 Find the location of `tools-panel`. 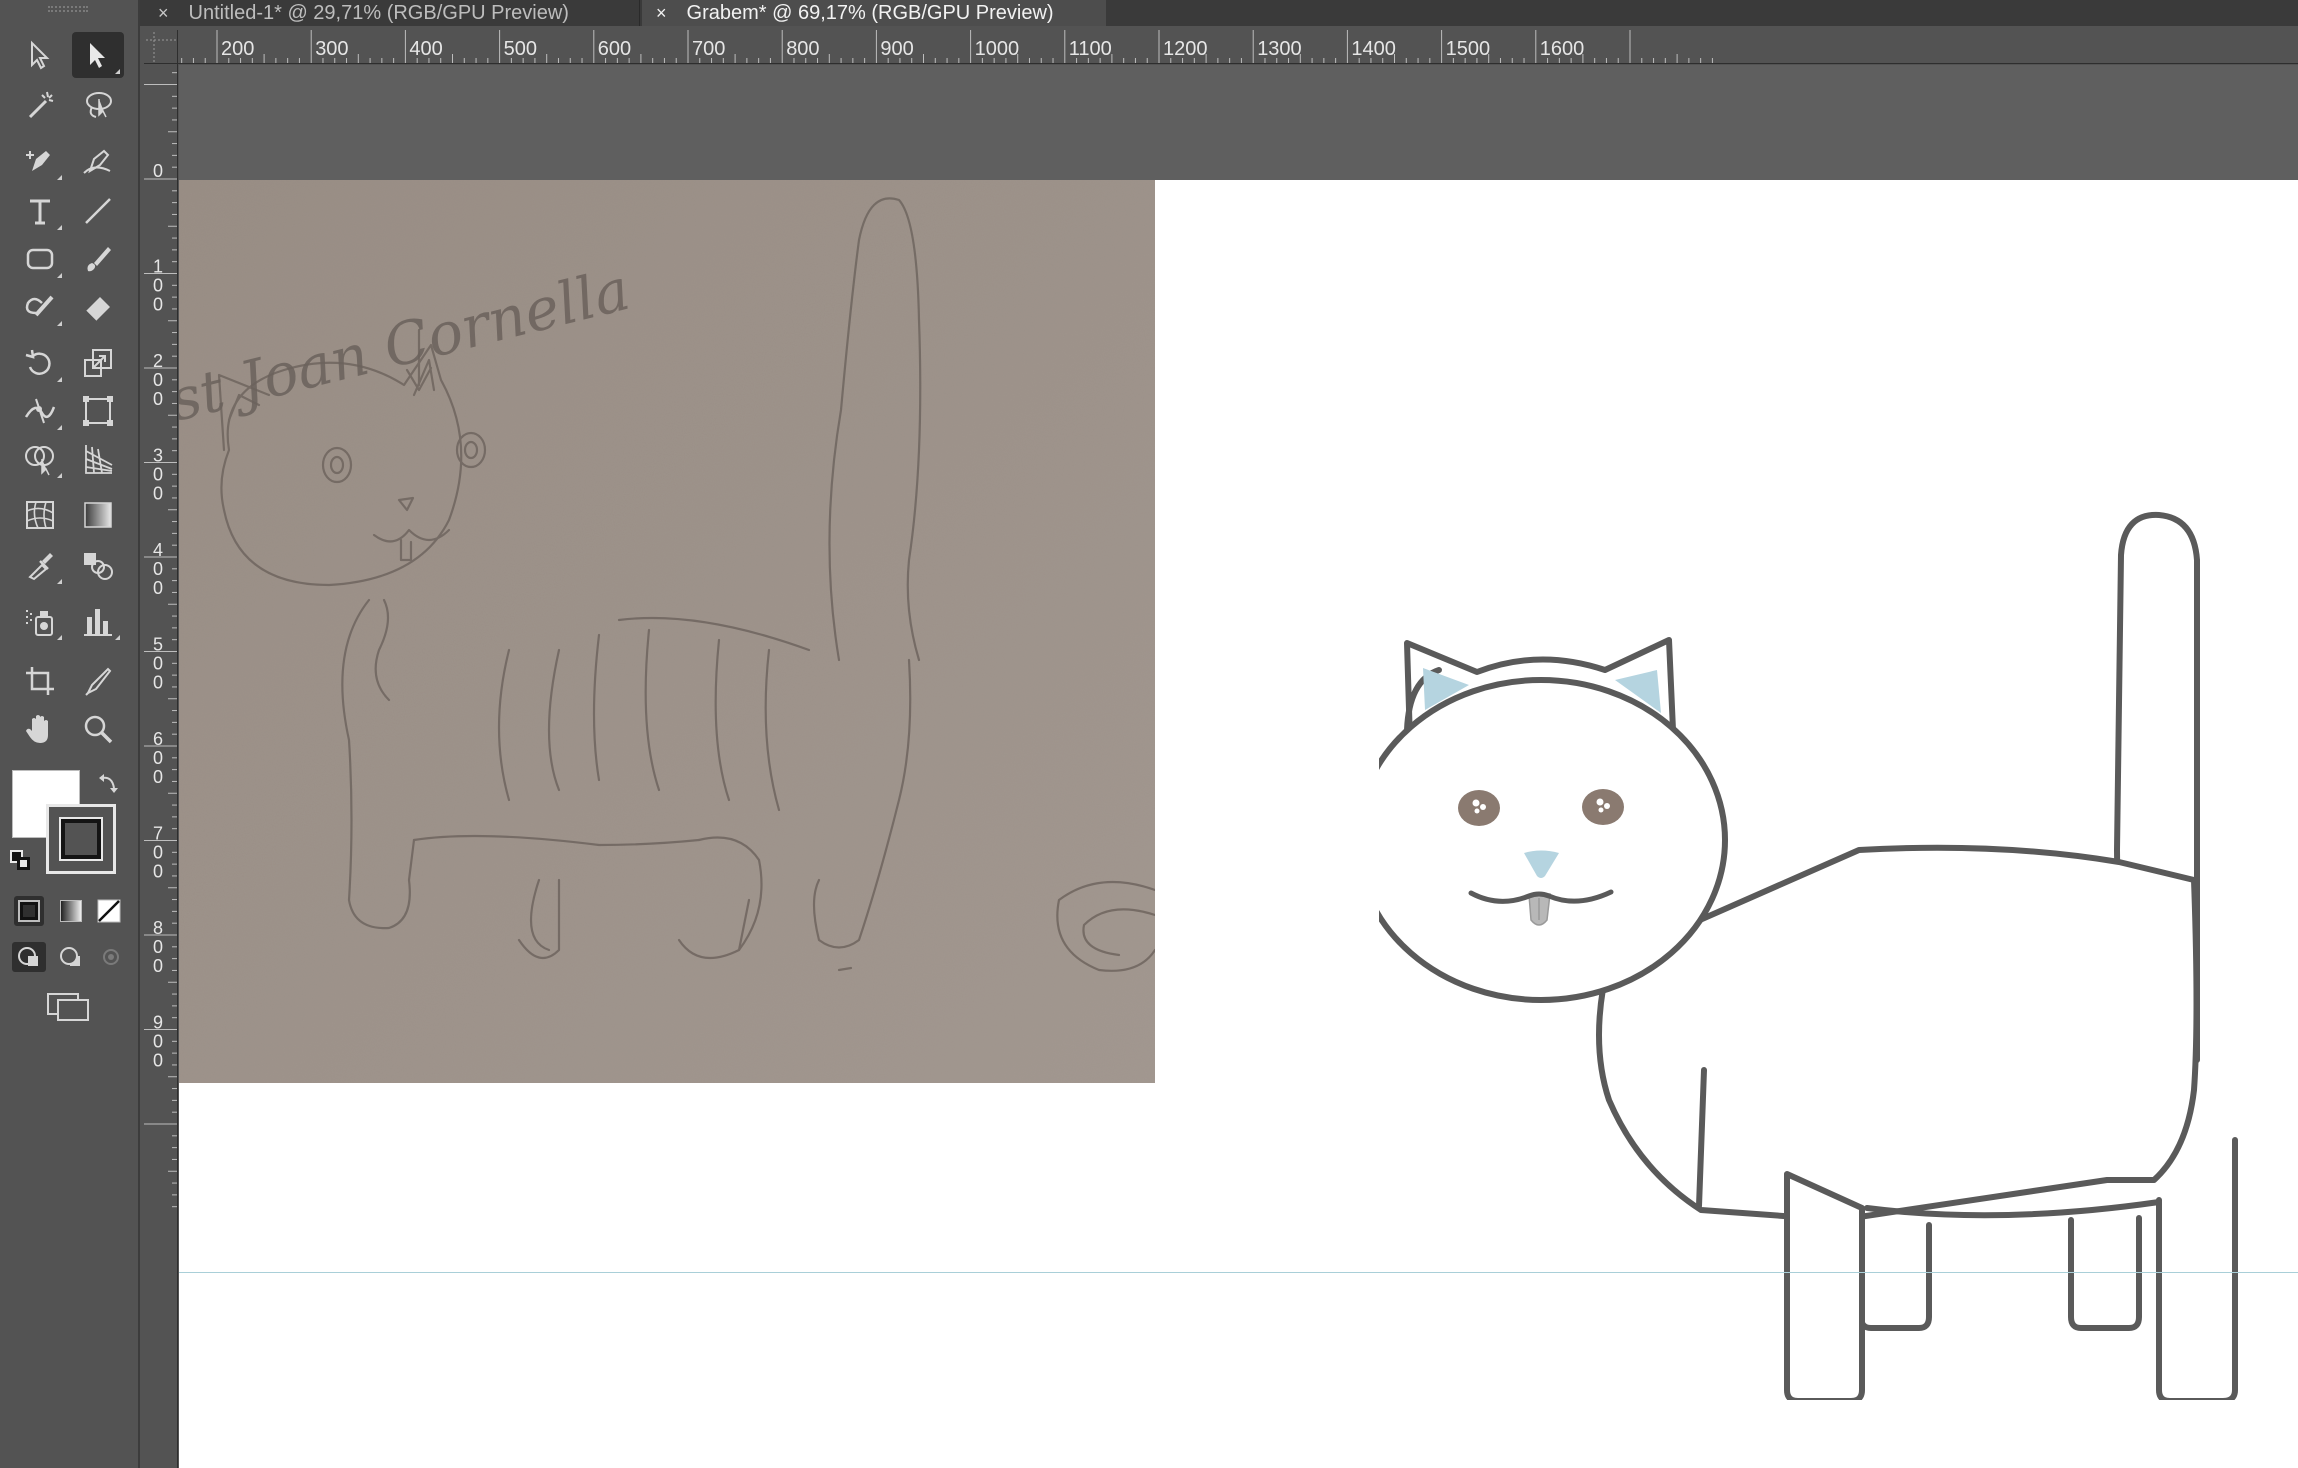

tools-panel is located at coordinates (70, 734).